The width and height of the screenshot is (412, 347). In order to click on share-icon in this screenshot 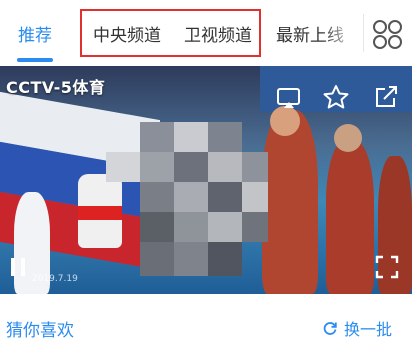, I will do `click(386, 96)`.